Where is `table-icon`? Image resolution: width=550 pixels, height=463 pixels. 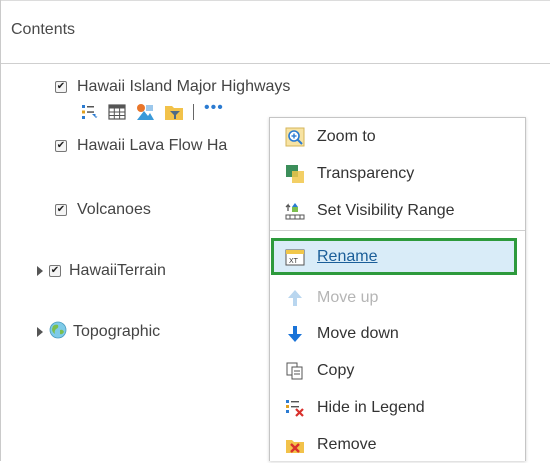 table-icon is located at coordinates (117, 112).